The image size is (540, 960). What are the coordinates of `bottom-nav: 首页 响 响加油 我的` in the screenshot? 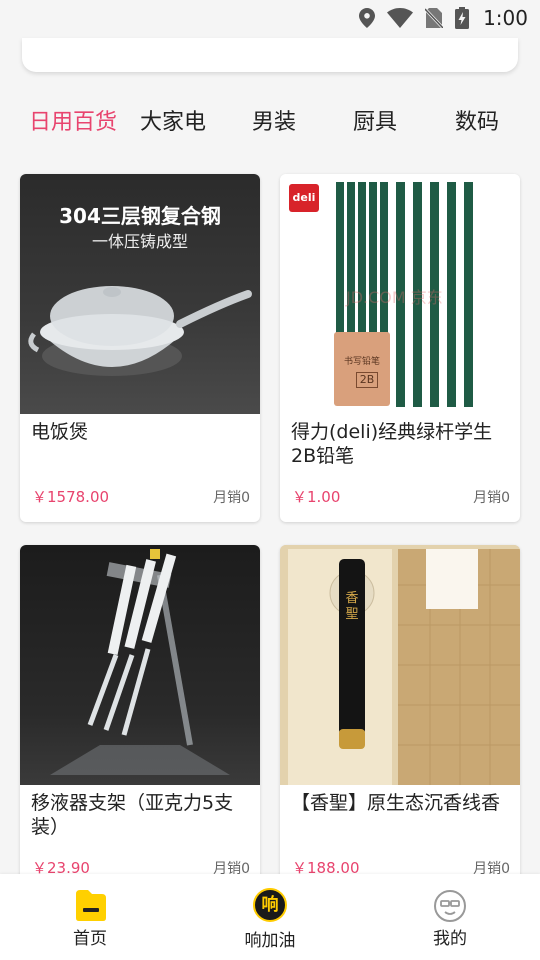 It's located at (270, 917).